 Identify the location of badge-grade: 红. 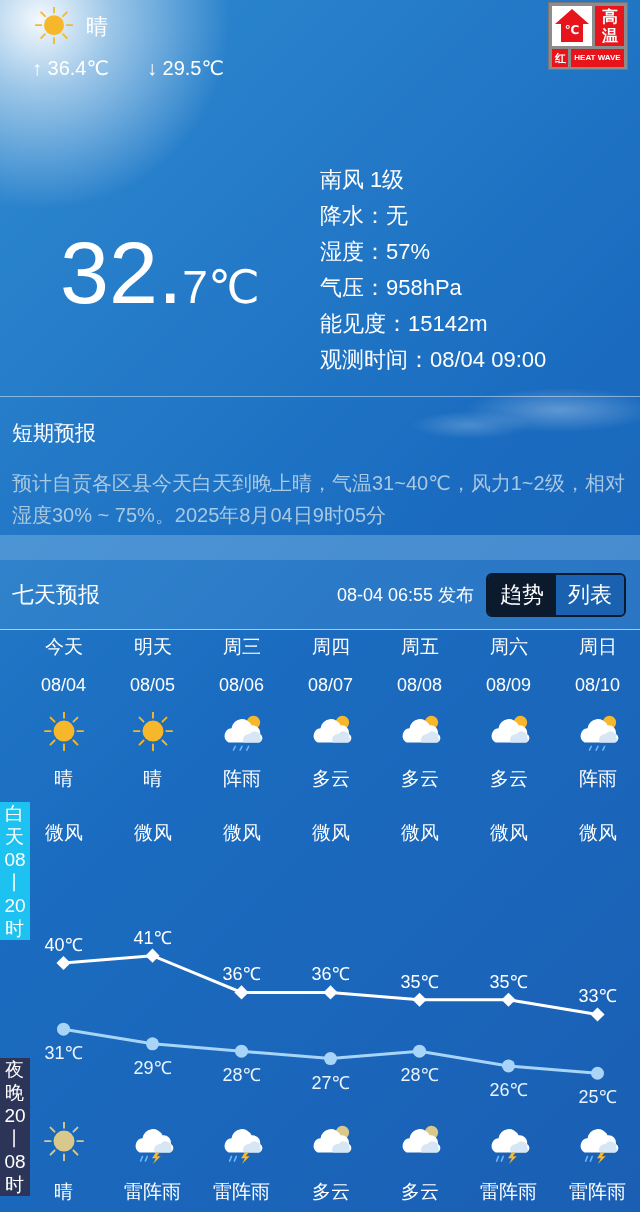
(560, 58).